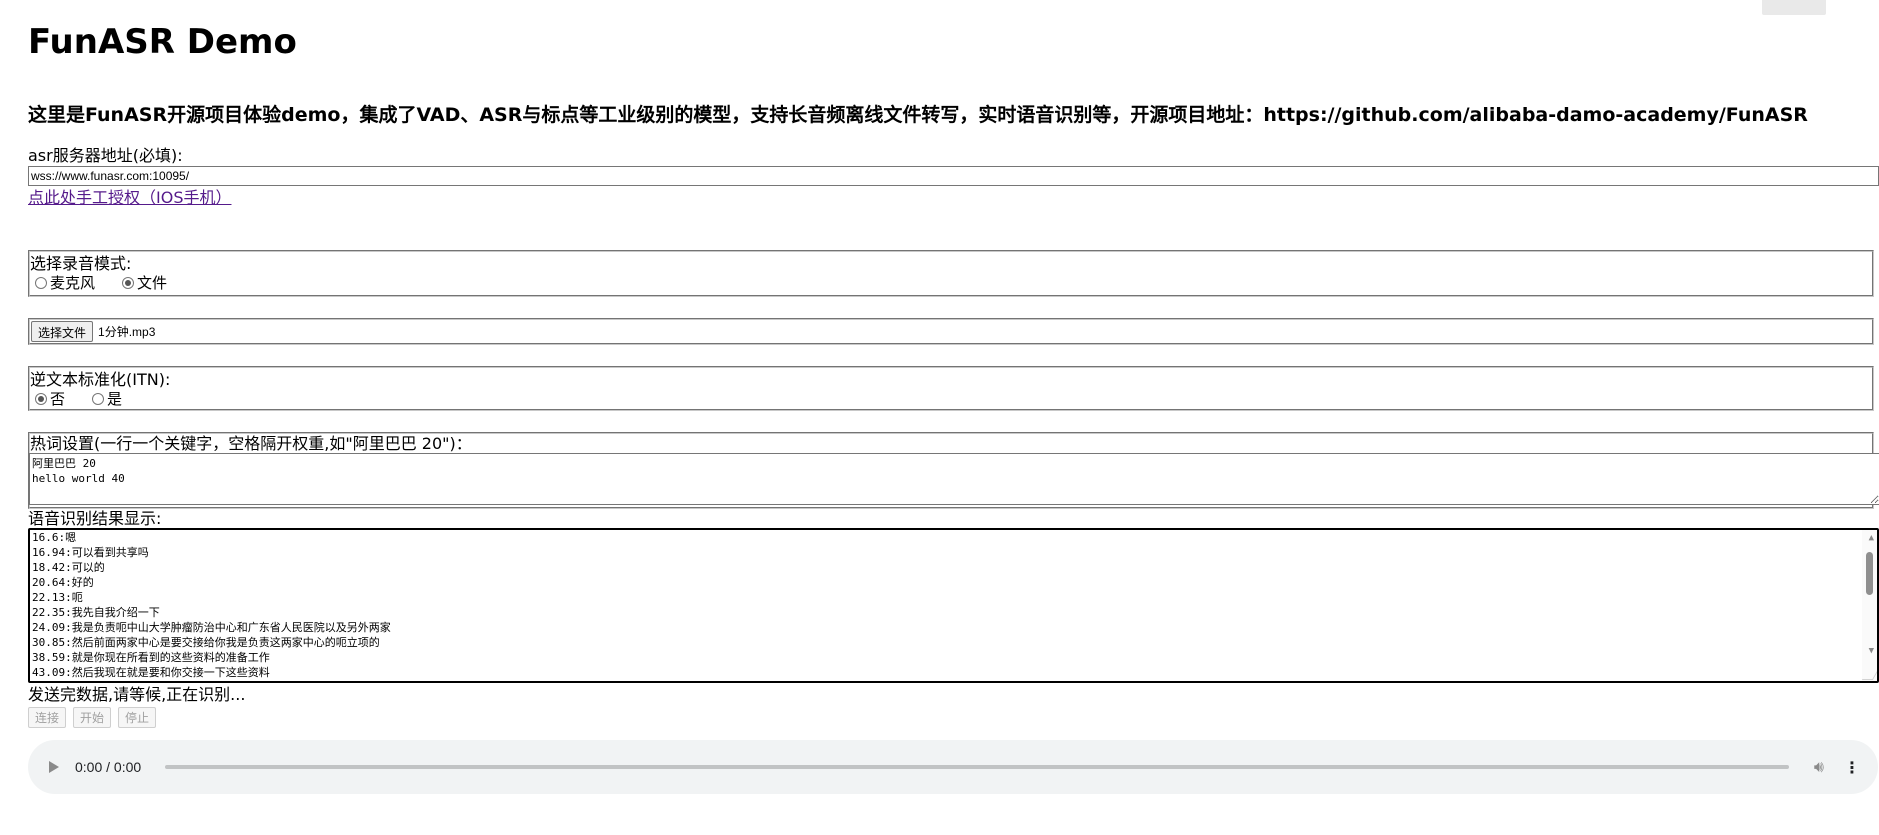  Describe the element at coordinates (47, 717) in the screenshot. I see `connect-button: 连接` at that location.